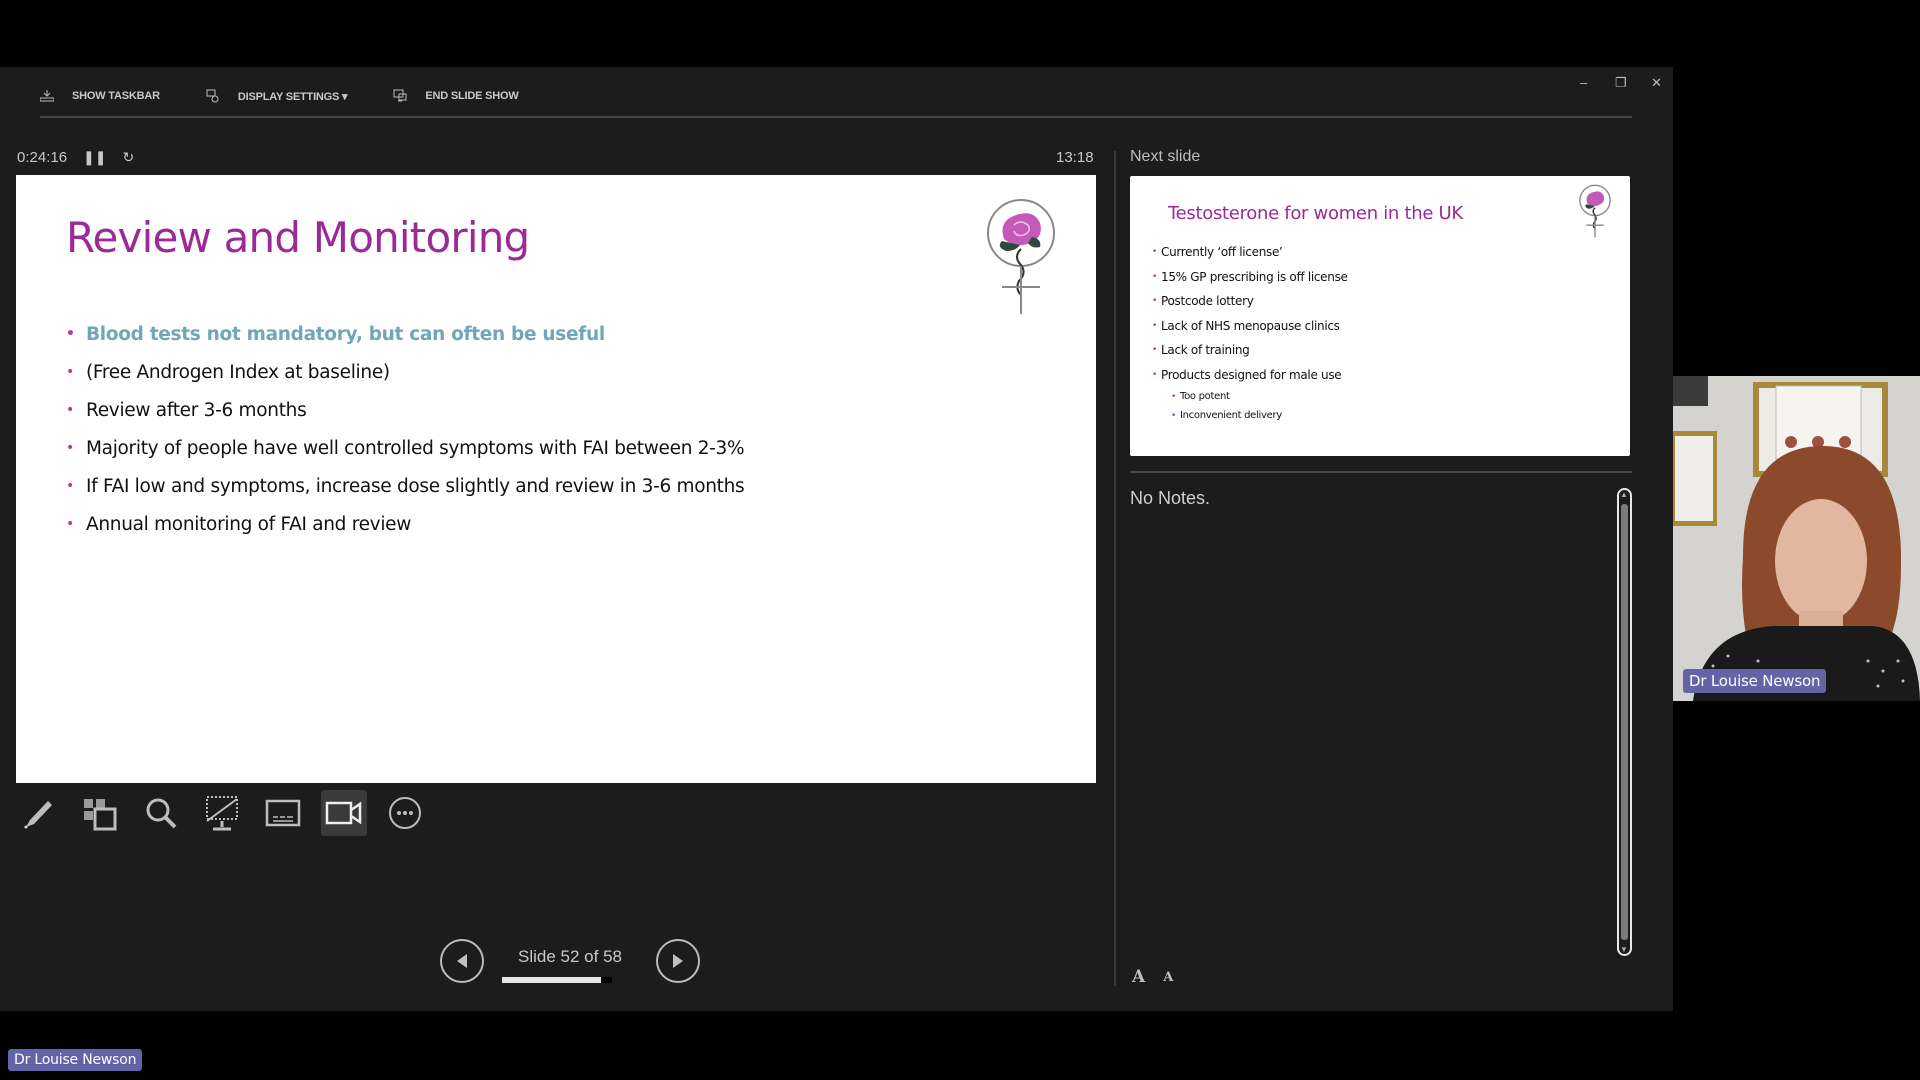  What do you see at coordinates (1246, 325) in the screenshot?
I see `next-slide-bullet: • Lack of NHS menopause clinics` at bounding box center [1246, 325].